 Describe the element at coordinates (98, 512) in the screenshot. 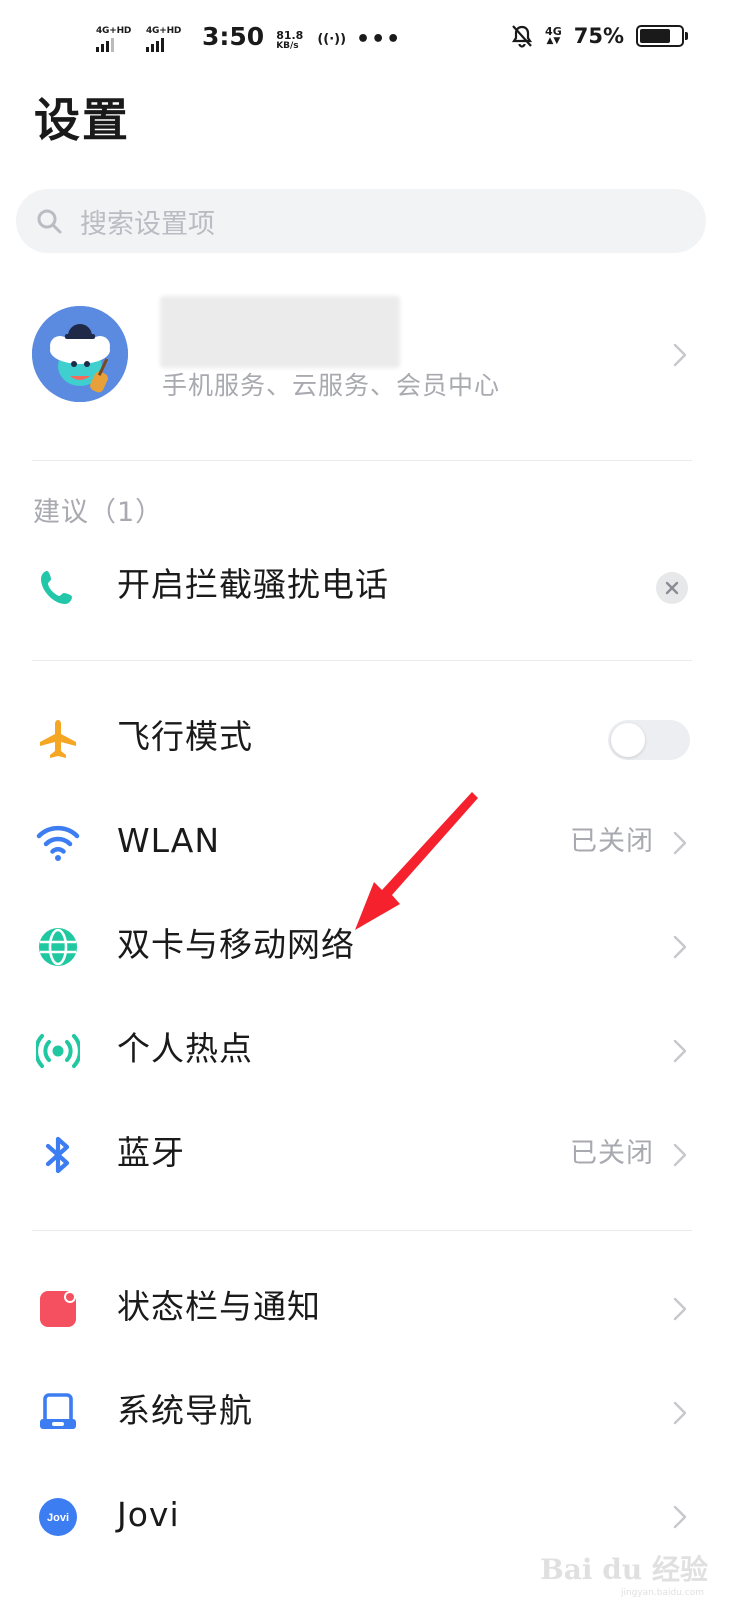

I see `suggestions-label: 建议（1）` at that location.